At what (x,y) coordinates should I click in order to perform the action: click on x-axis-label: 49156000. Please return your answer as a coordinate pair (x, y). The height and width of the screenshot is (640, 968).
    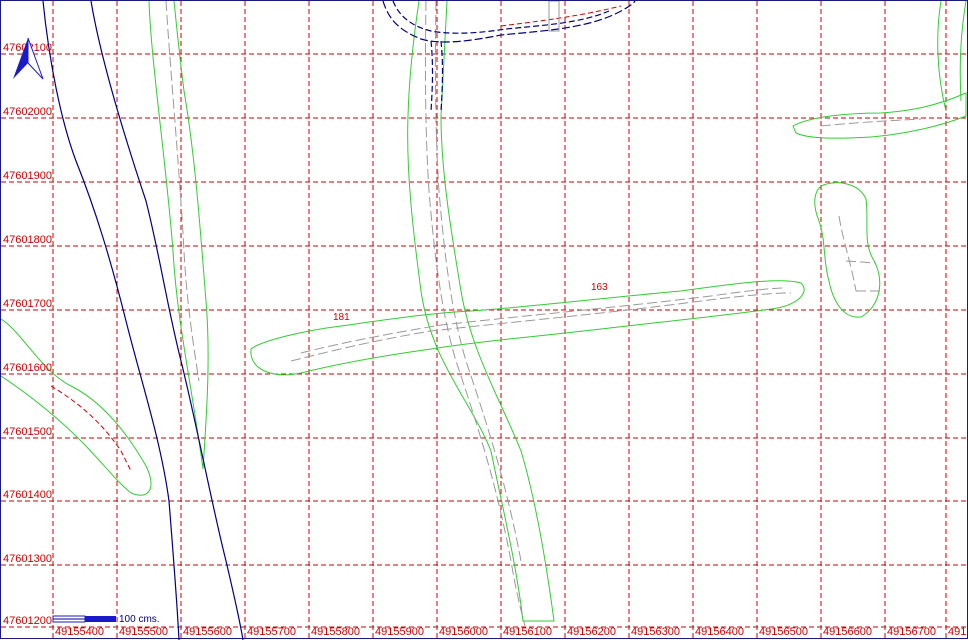
    Looking at the image, I should click on (463, 632).